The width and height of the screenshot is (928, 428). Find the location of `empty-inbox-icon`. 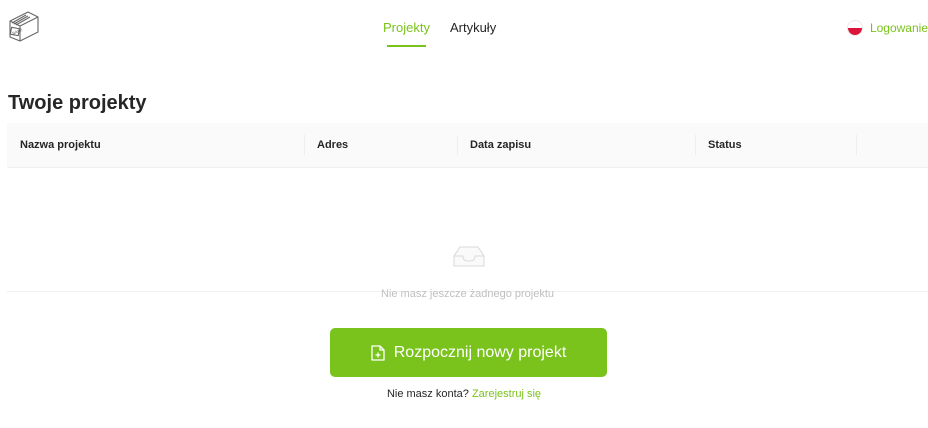

empty-inbox-icon is located at coordinates (469, 258).